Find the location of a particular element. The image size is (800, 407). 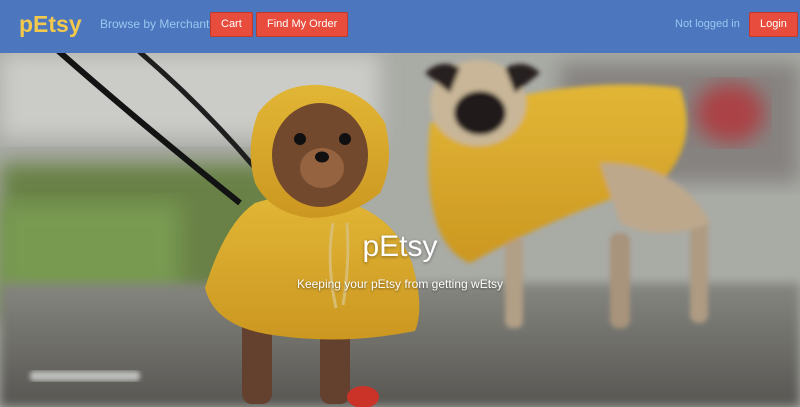

login-button: Login is located at coordinates (773, 24).